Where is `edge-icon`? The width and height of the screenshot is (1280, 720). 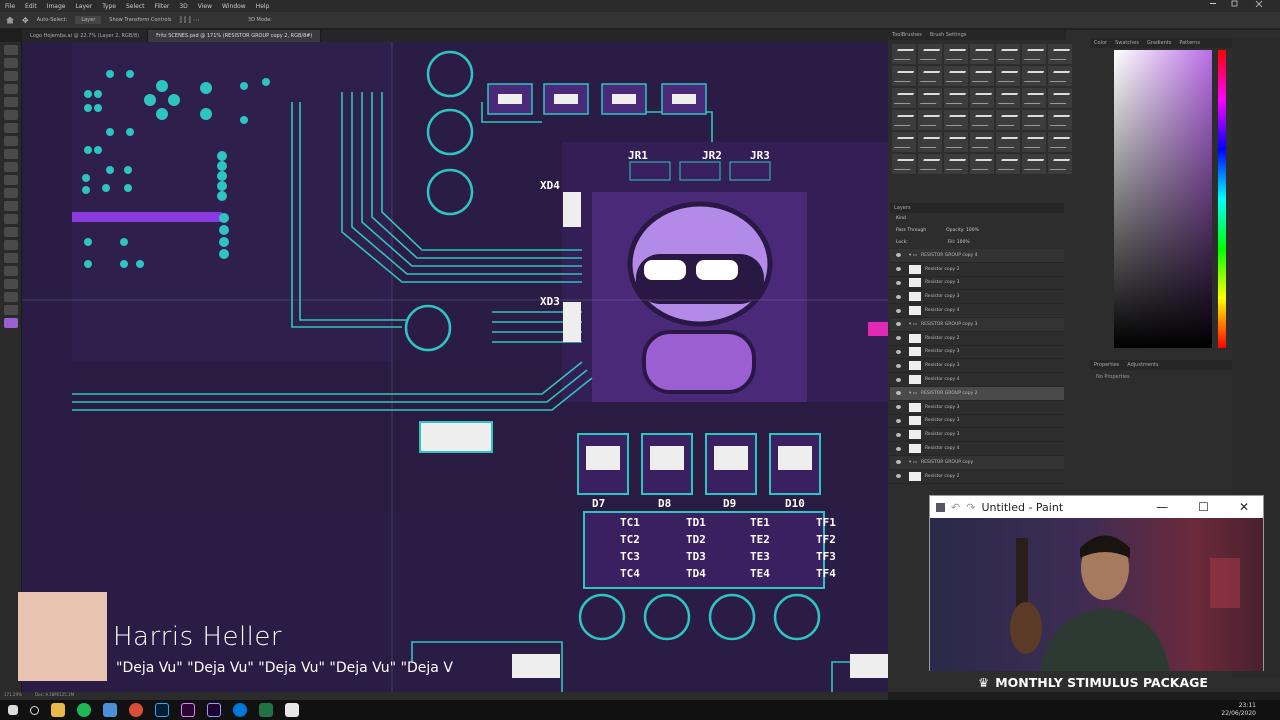
edge-icon is located at coordinates (240, 710).